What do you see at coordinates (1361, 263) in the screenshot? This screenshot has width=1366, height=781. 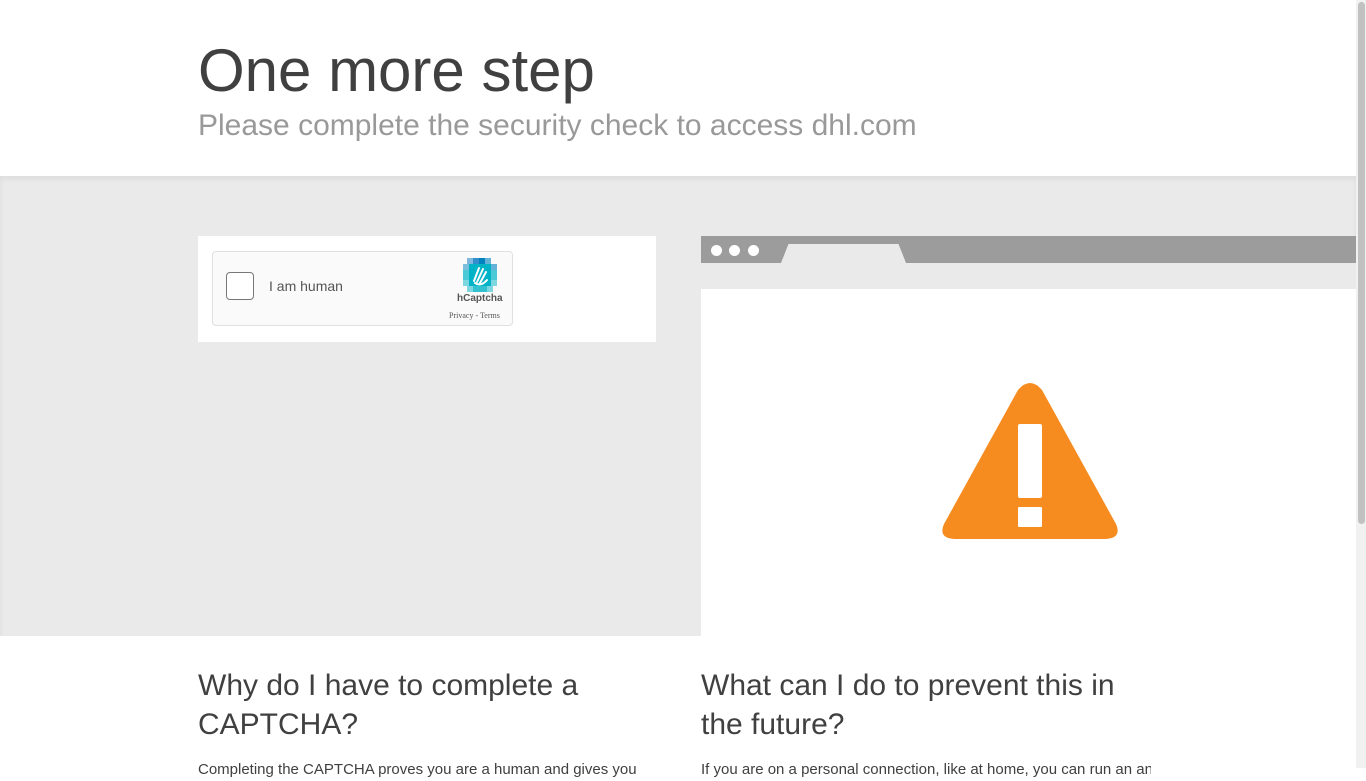 I see `scrollbar-thumb` at bounding box center [1361, 263].